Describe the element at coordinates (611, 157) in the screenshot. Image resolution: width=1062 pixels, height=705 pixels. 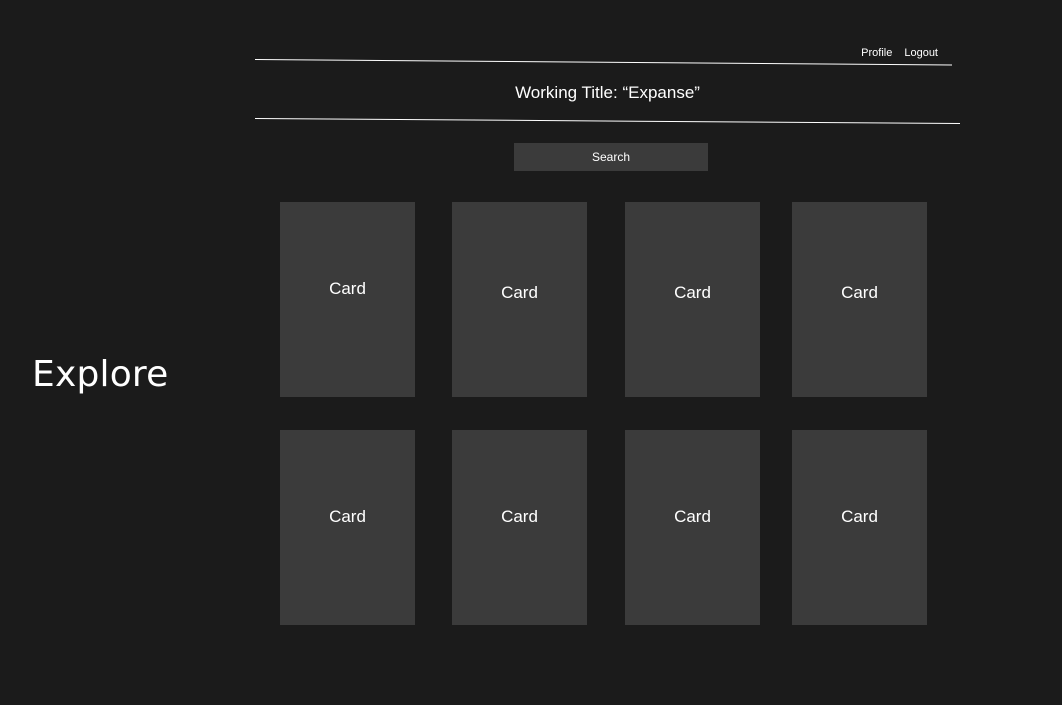
I see `search-button: Search` at that location.